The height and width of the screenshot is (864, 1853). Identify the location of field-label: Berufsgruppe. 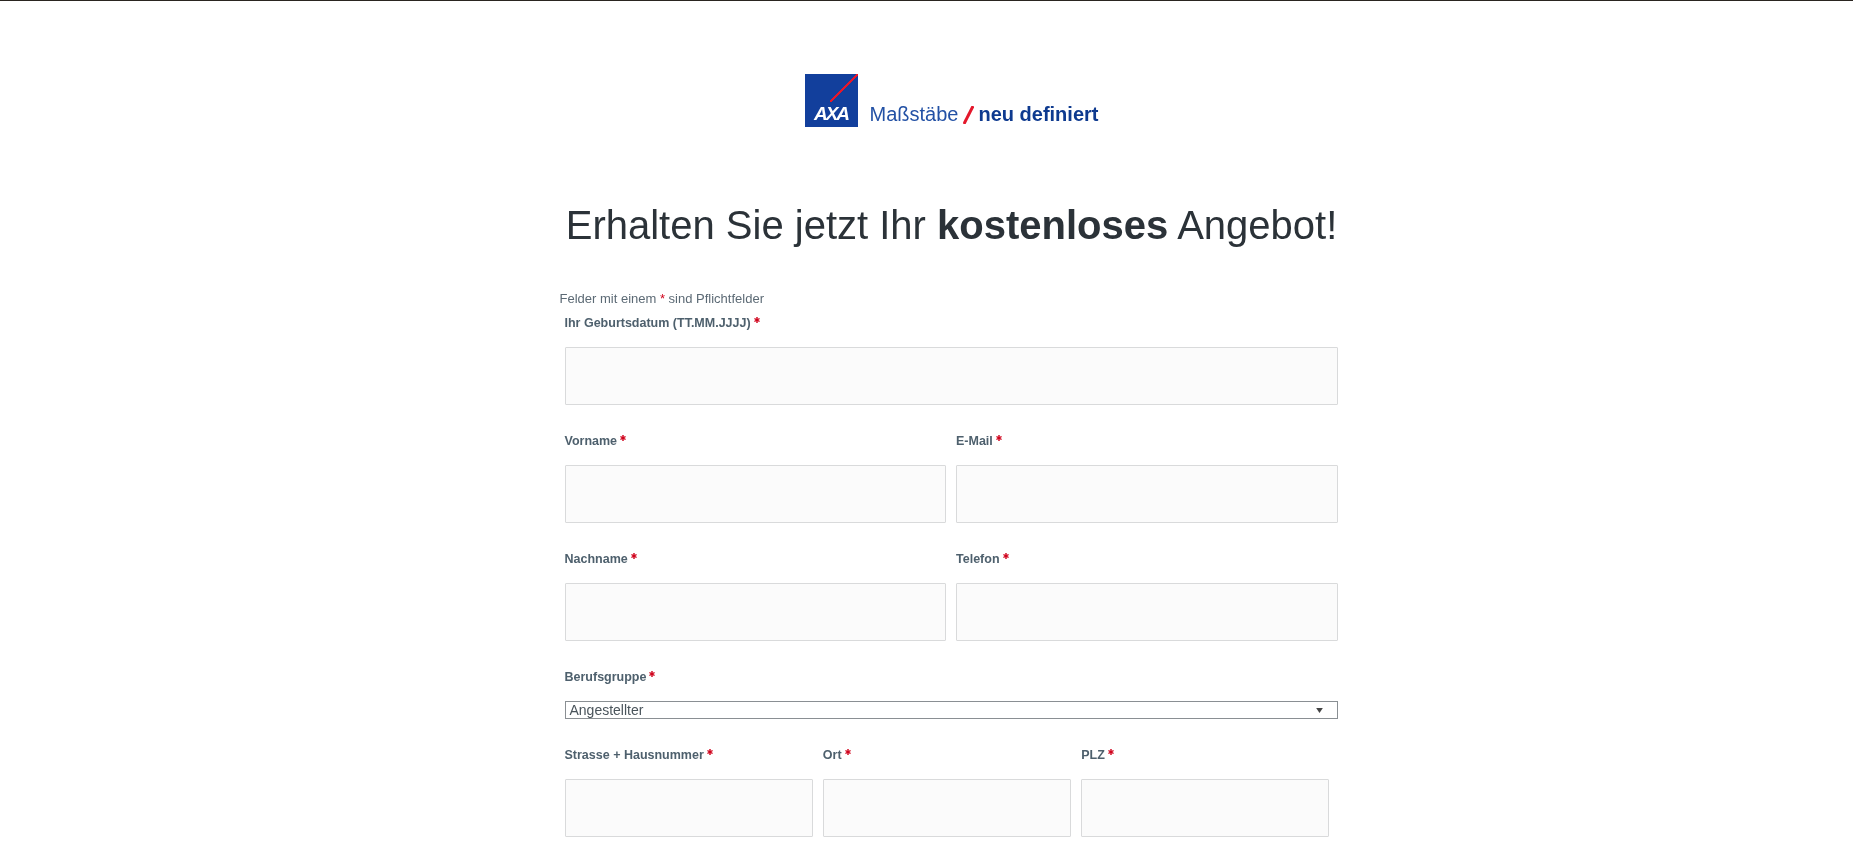
(605, 677).